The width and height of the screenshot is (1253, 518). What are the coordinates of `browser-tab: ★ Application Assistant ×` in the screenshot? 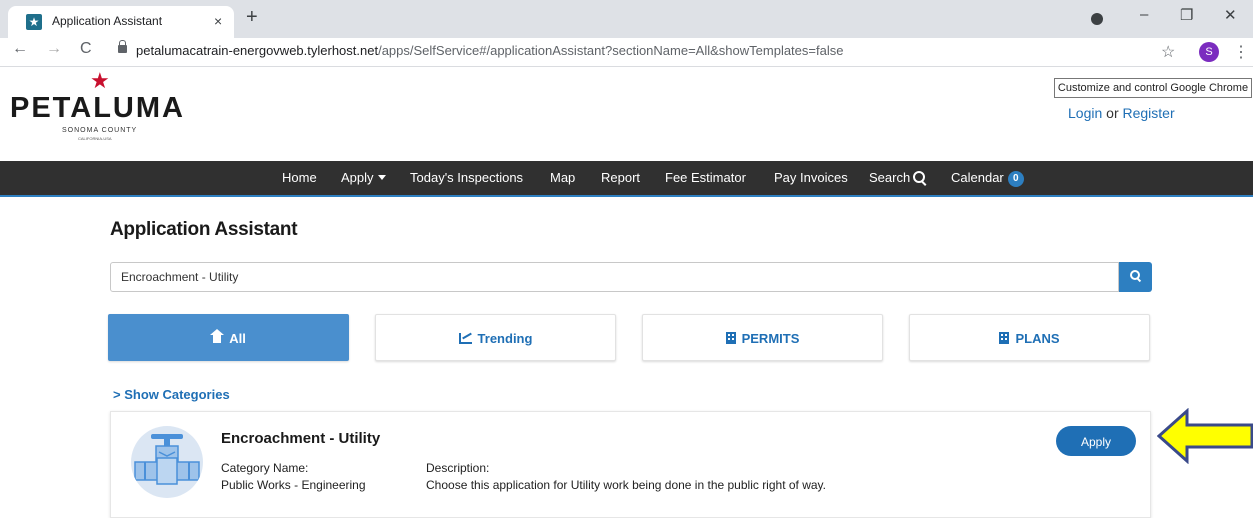 It's located at (121, 22).